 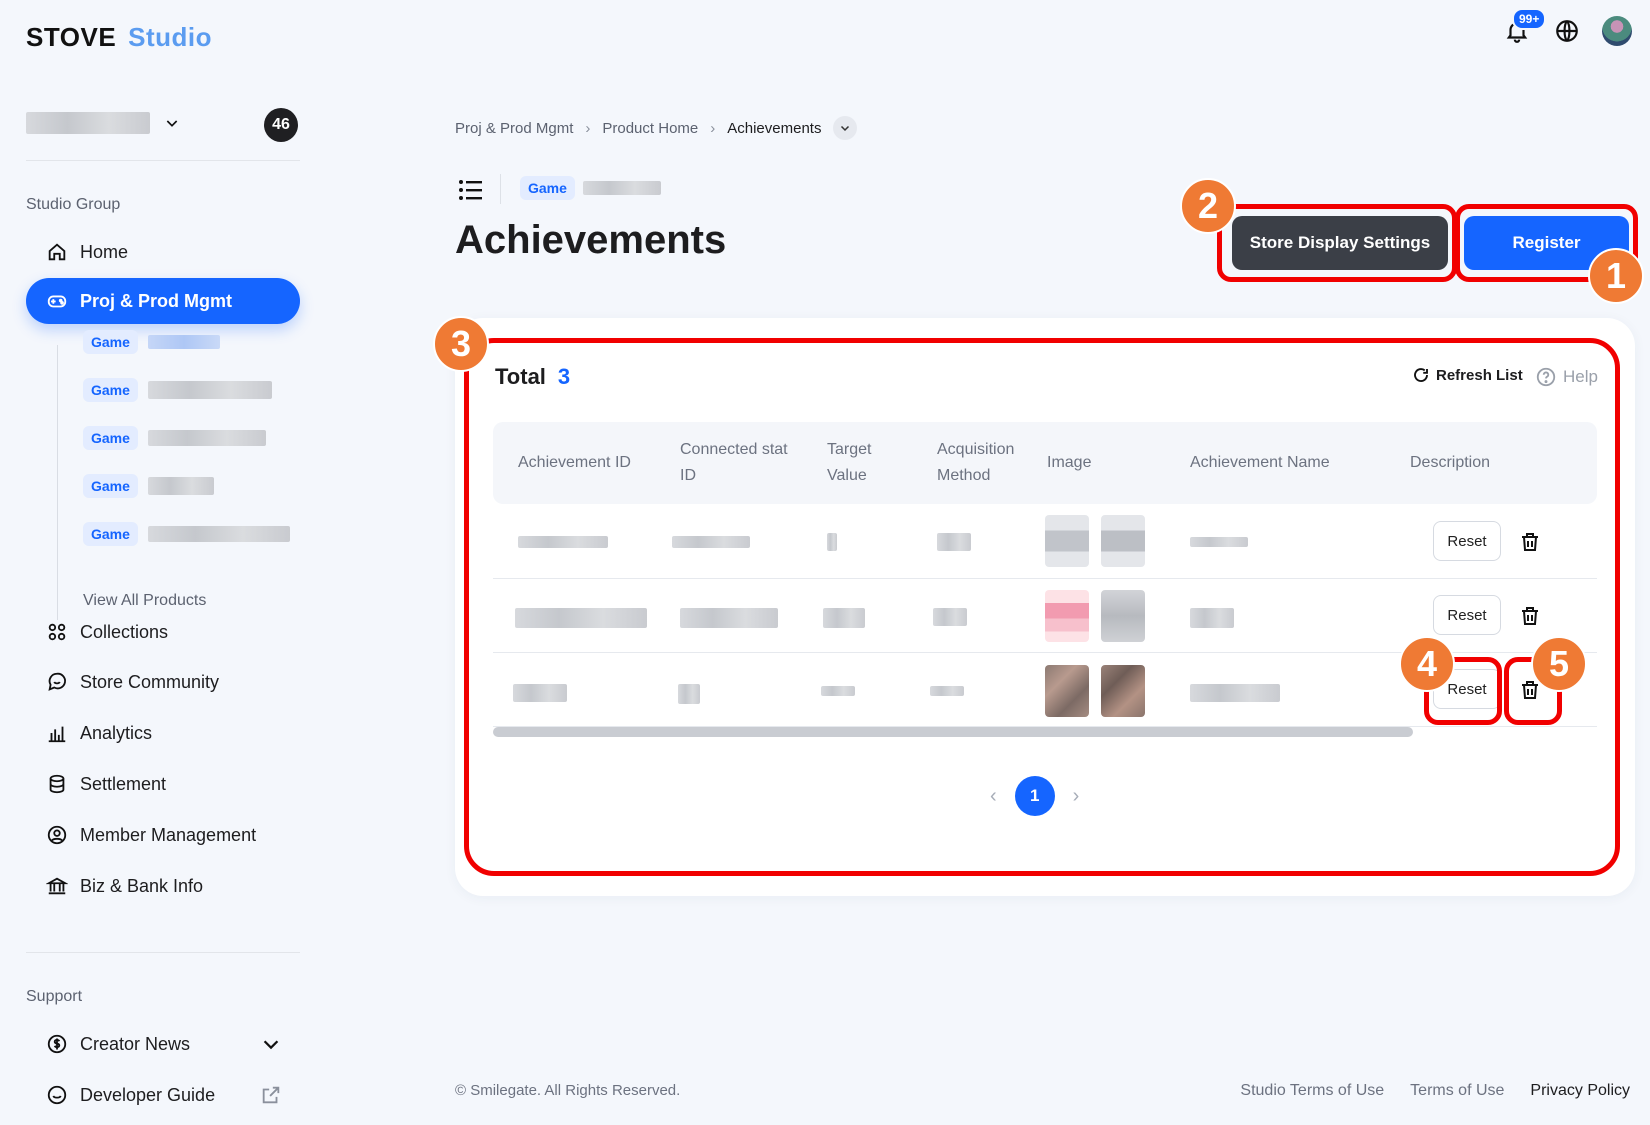 I want to click on grid-icon, so click(x=57, y=632).